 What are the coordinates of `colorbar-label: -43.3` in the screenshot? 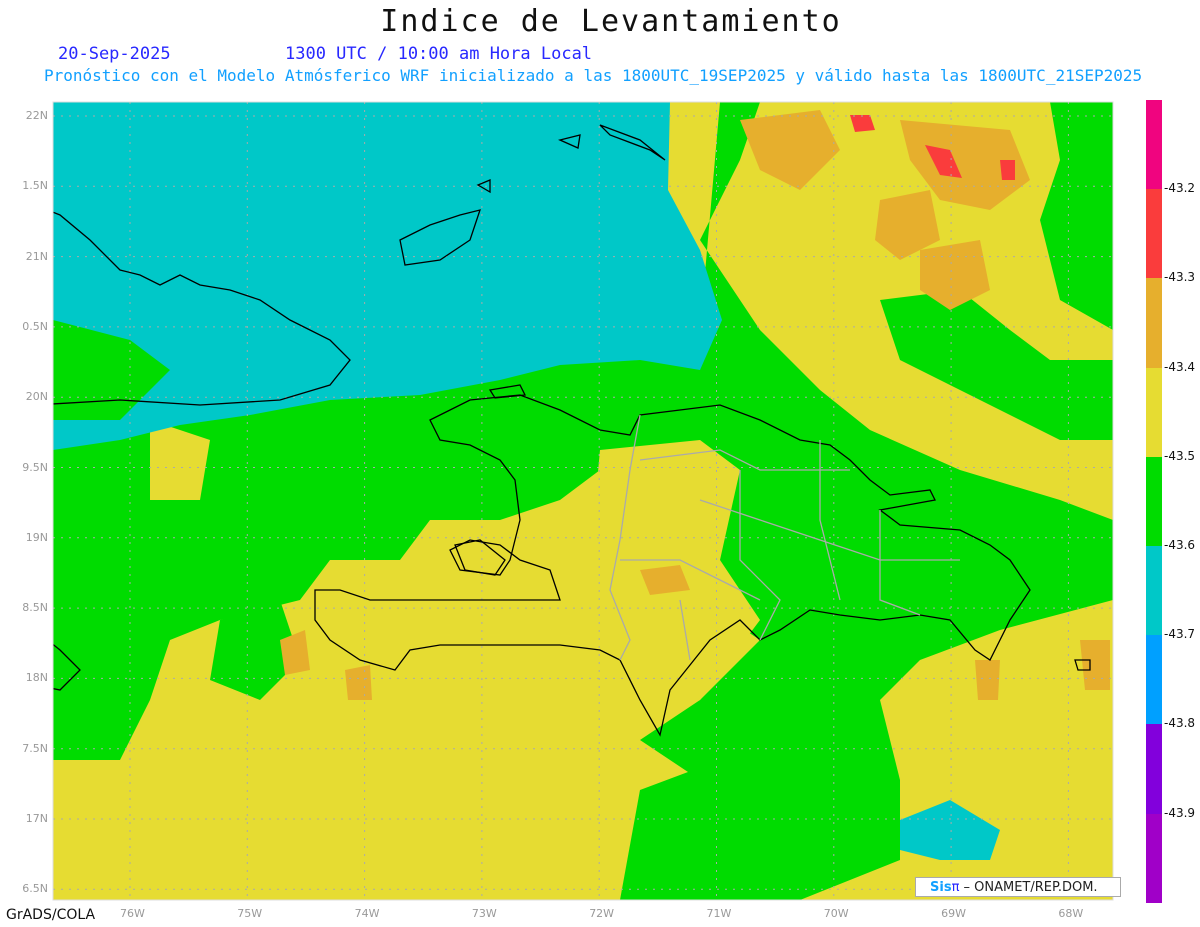 It's located at (1180, 277).